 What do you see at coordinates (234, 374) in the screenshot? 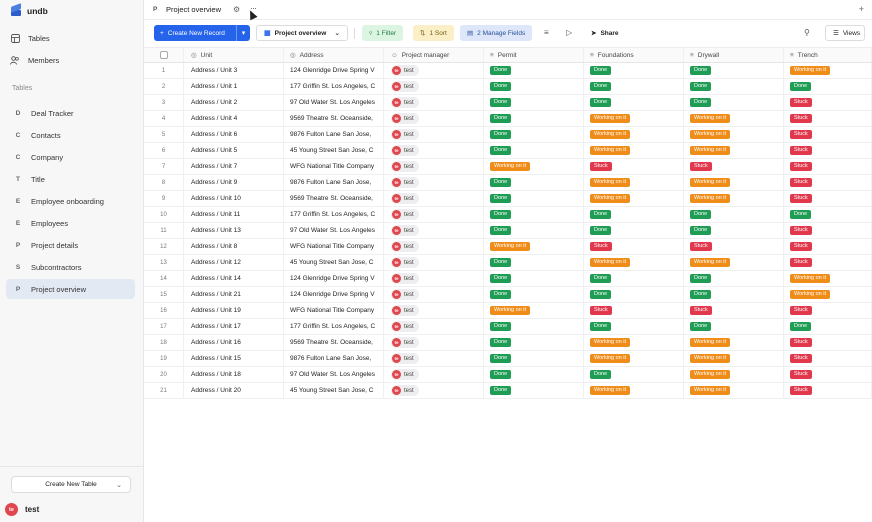
I see `unit-cell: Address / Unit 18` at bounding box center [234, 374].